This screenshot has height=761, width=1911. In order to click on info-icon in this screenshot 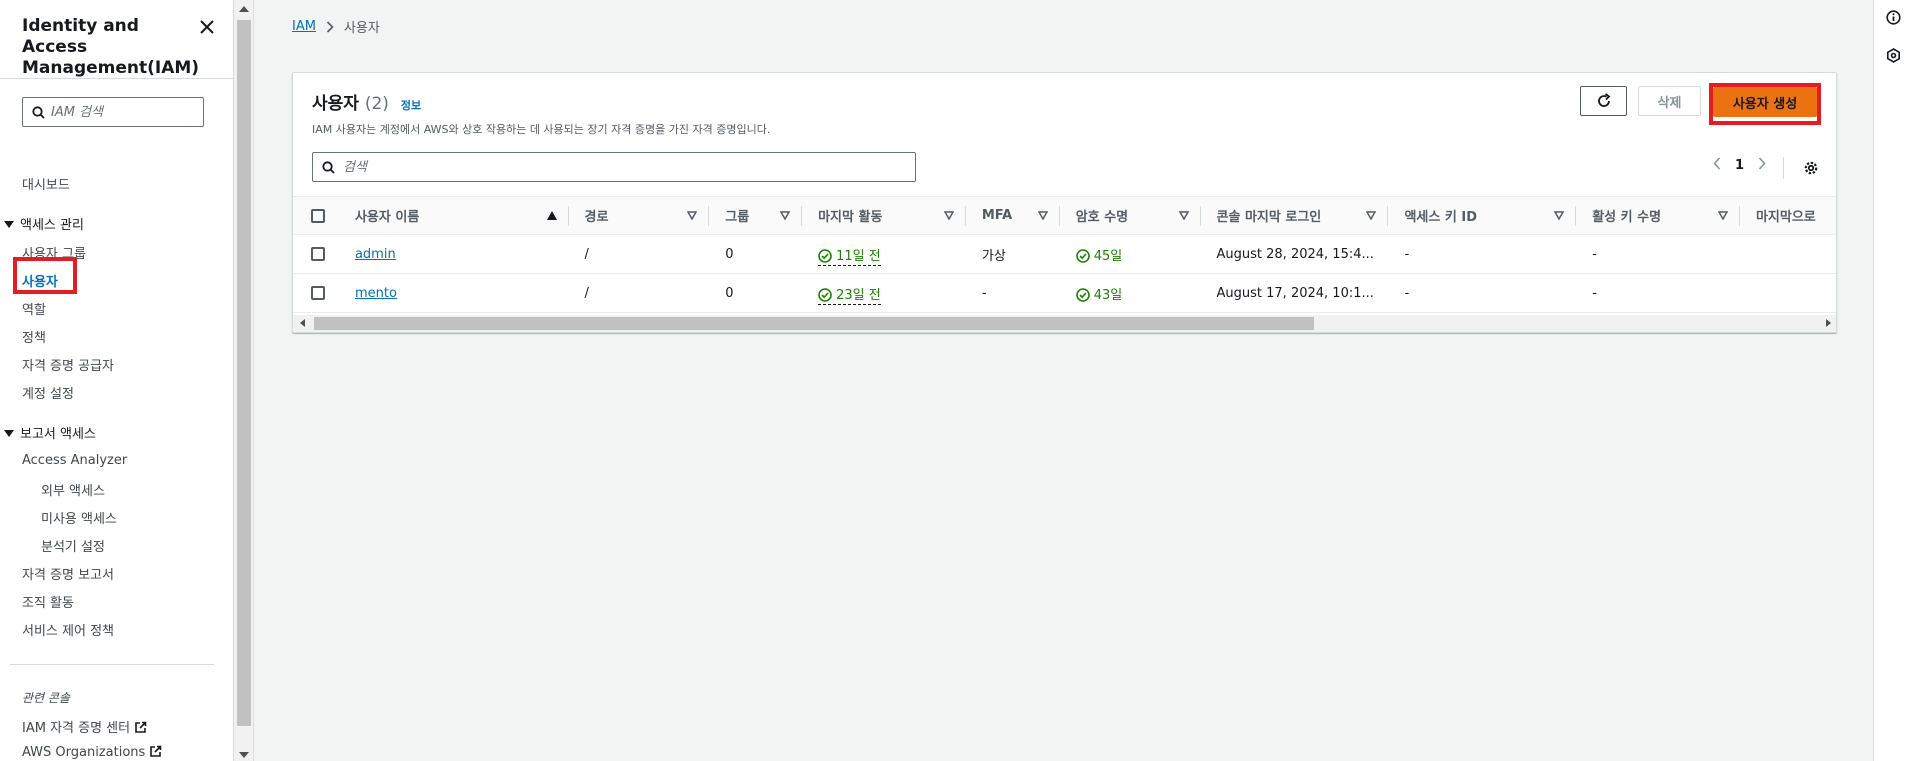, I will do `click(1893, 19)`.